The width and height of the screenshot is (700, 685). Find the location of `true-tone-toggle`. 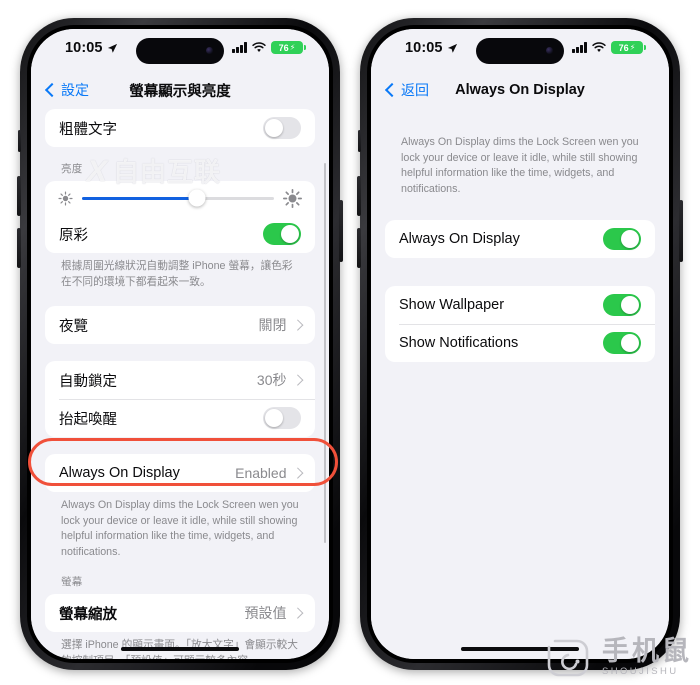

true-tone-toggle is located at coordinates (282, 234).